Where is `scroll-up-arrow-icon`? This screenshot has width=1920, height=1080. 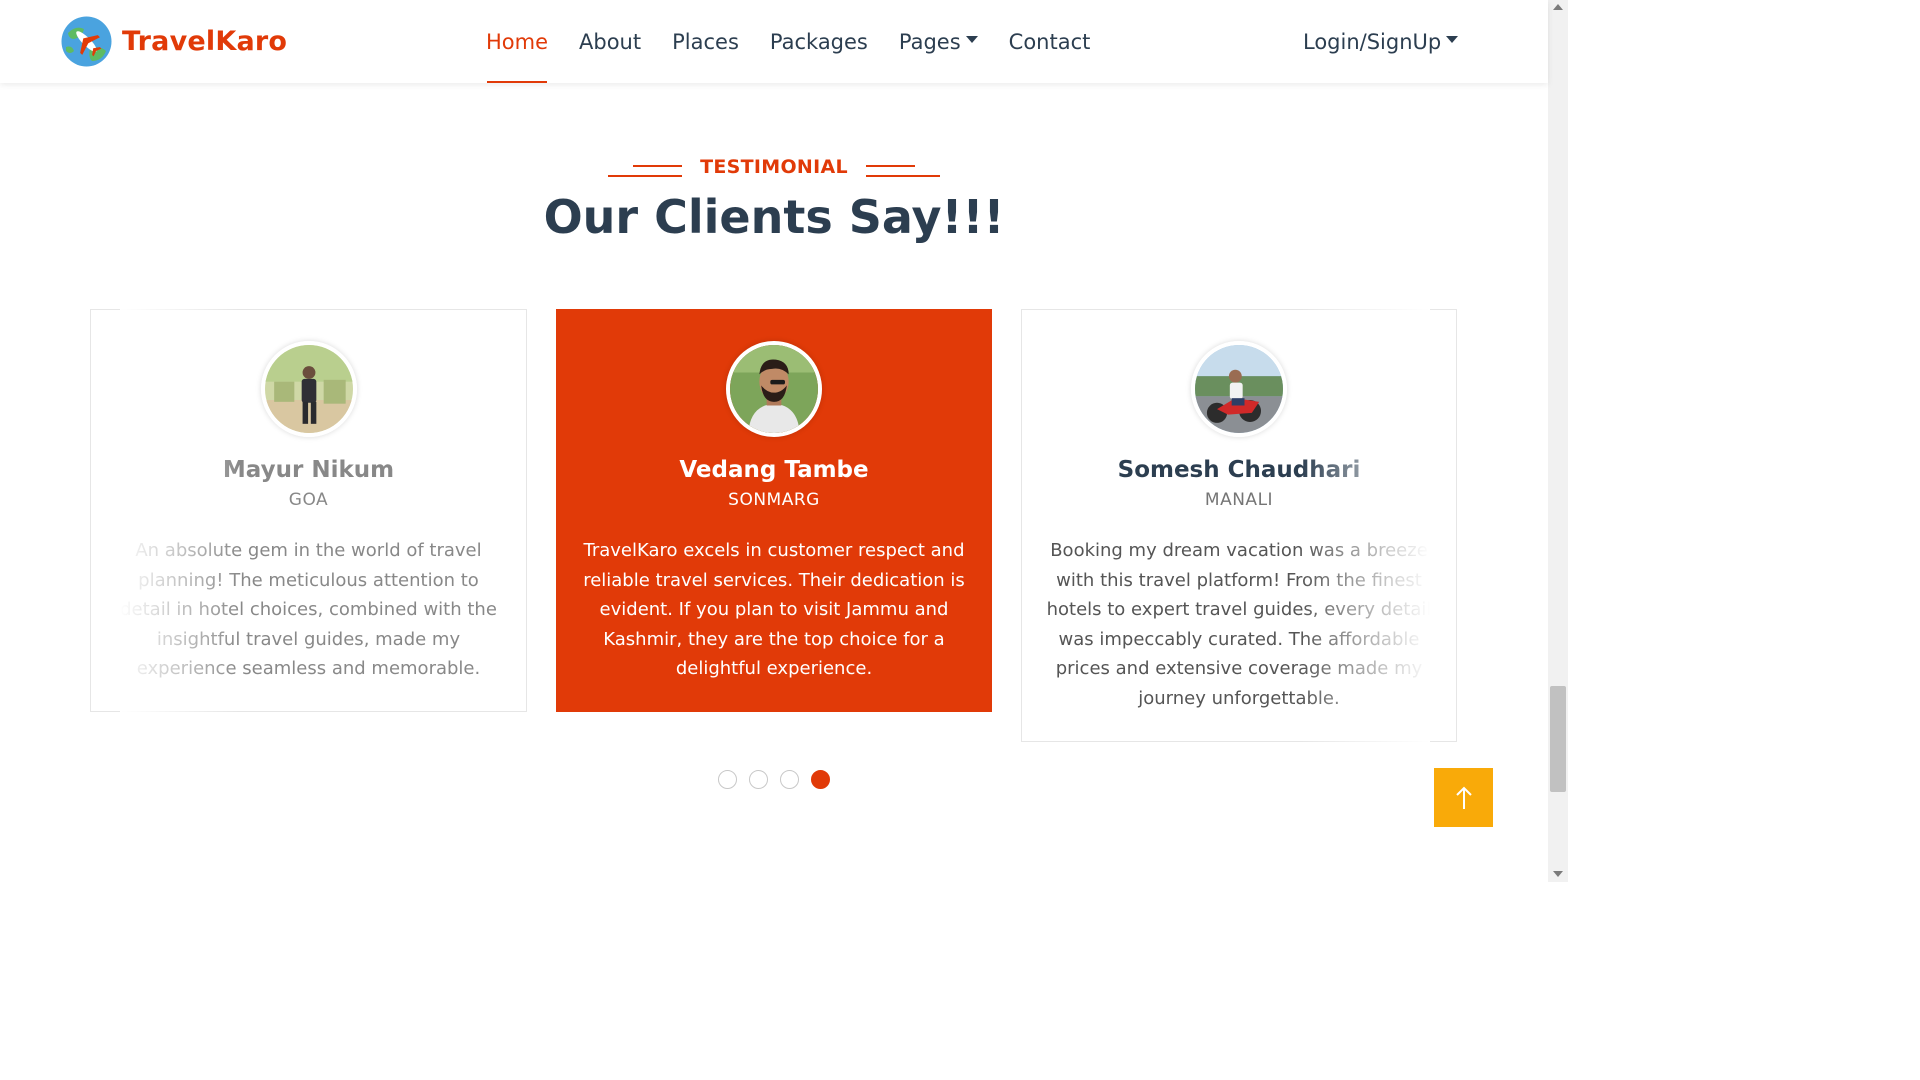 scroll-up-arrow-icon is located at coordinates (1558, 7).